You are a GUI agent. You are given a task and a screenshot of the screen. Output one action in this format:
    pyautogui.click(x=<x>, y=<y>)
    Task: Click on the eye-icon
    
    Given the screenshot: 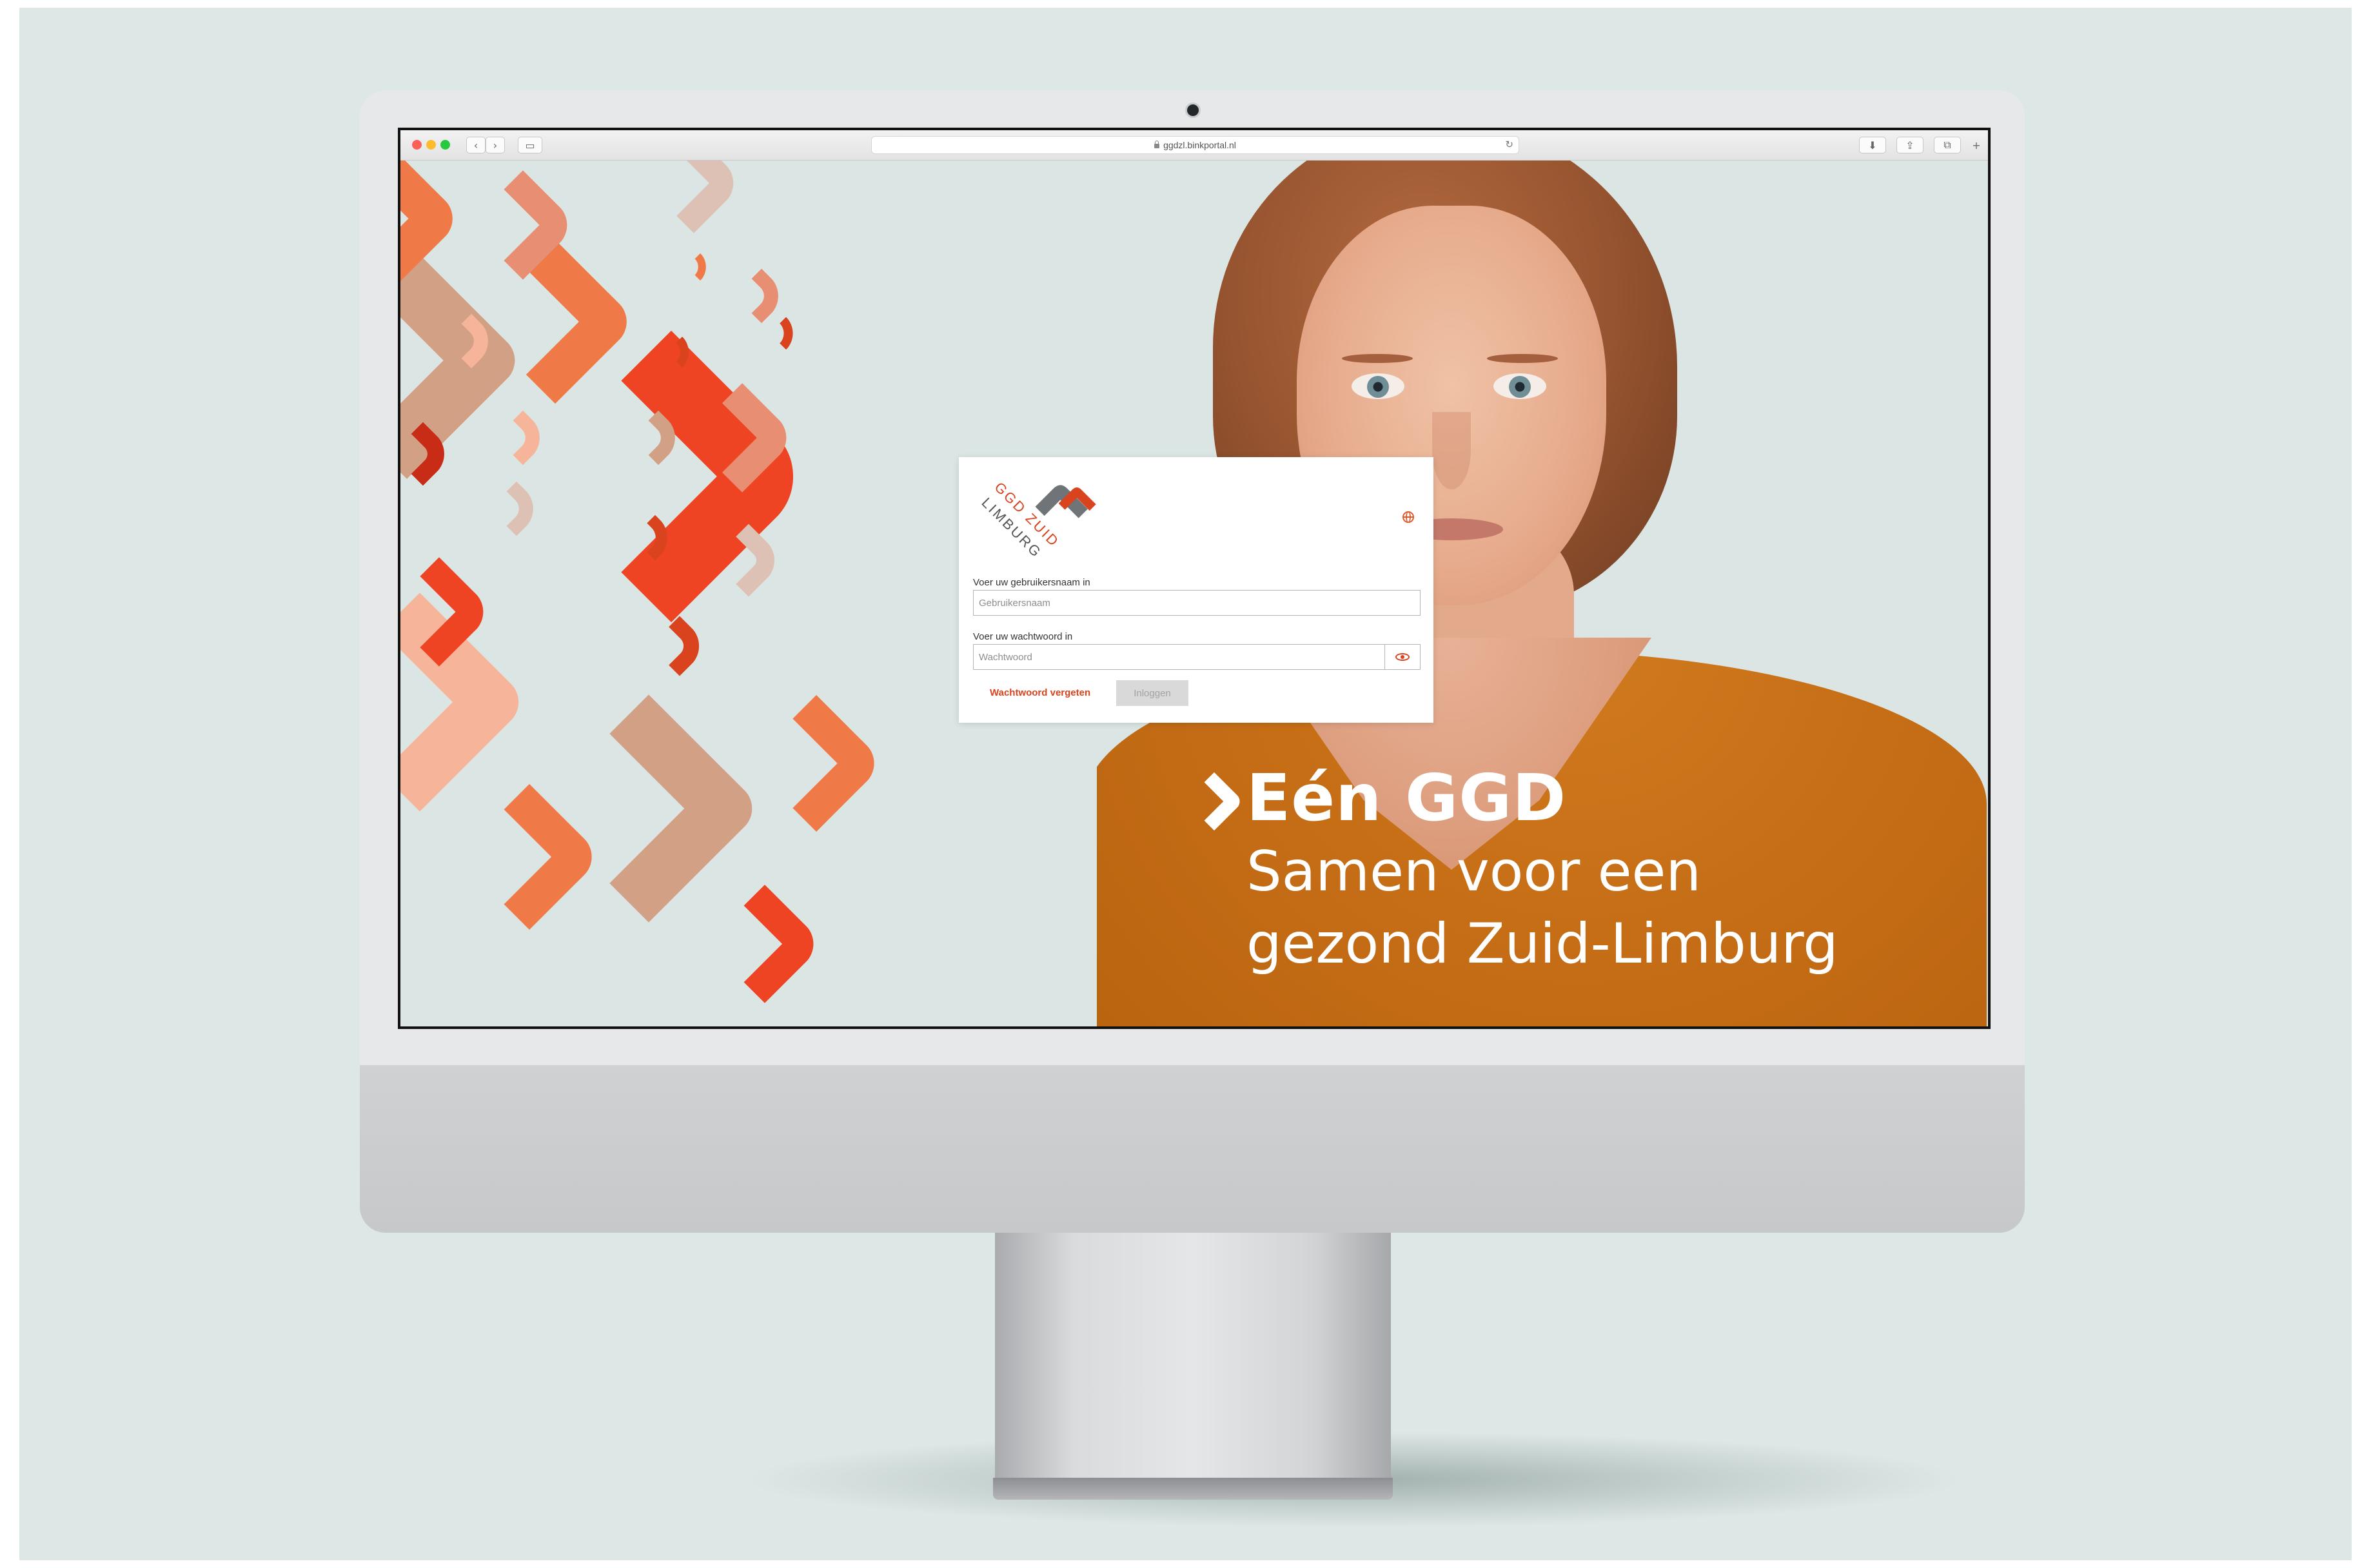 What is the action you would take?
    pyautogui.click(x=1403, y=657)
    